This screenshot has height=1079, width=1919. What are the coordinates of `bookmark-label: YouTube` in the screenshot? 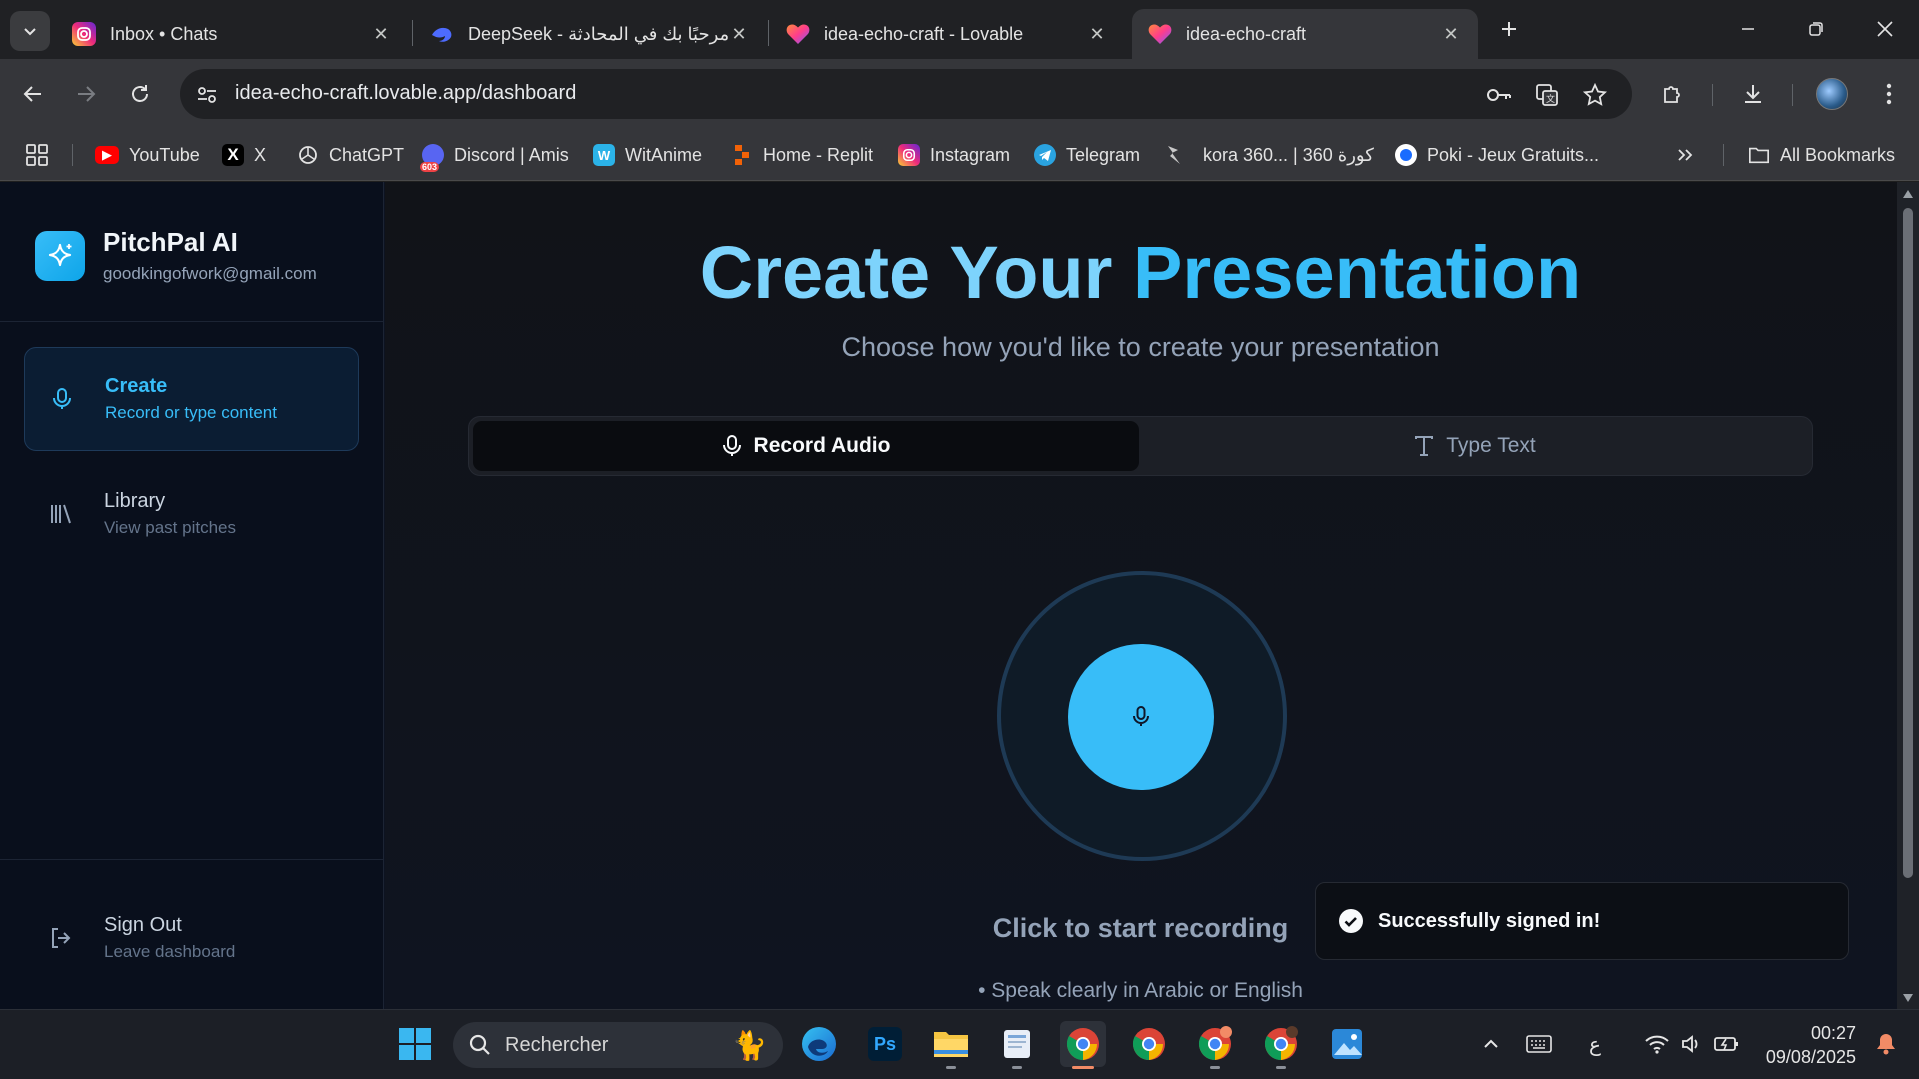 It's located at (164, 154).